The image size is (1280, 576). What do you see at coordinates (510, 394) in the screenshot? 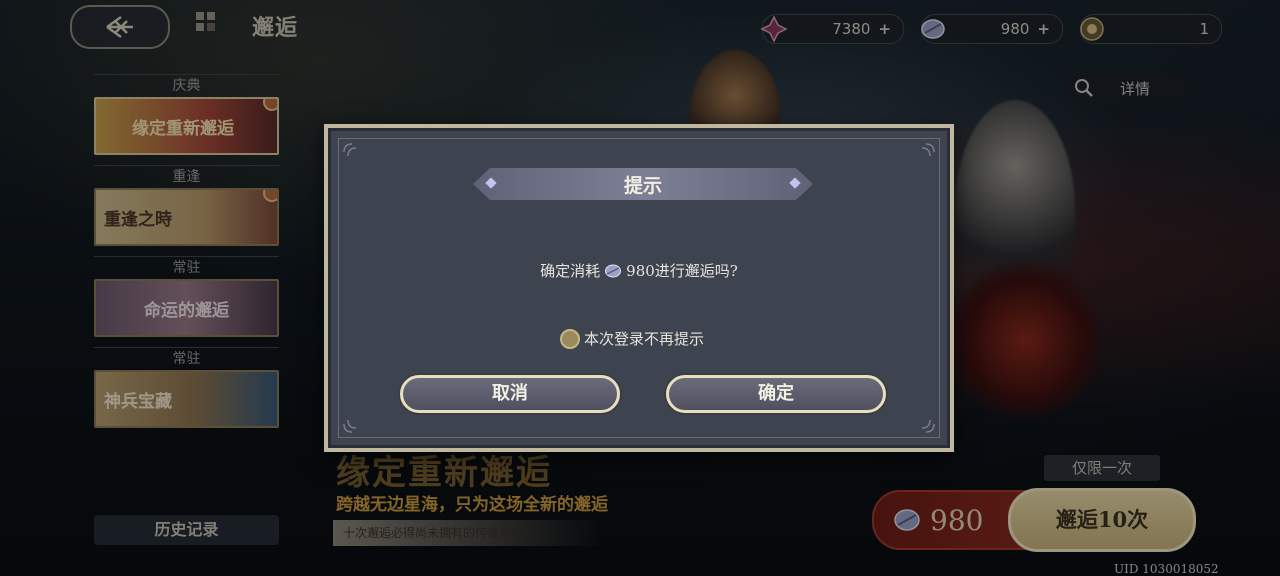
I see `cancel-button: 取消` at bounding box center [510, 394].